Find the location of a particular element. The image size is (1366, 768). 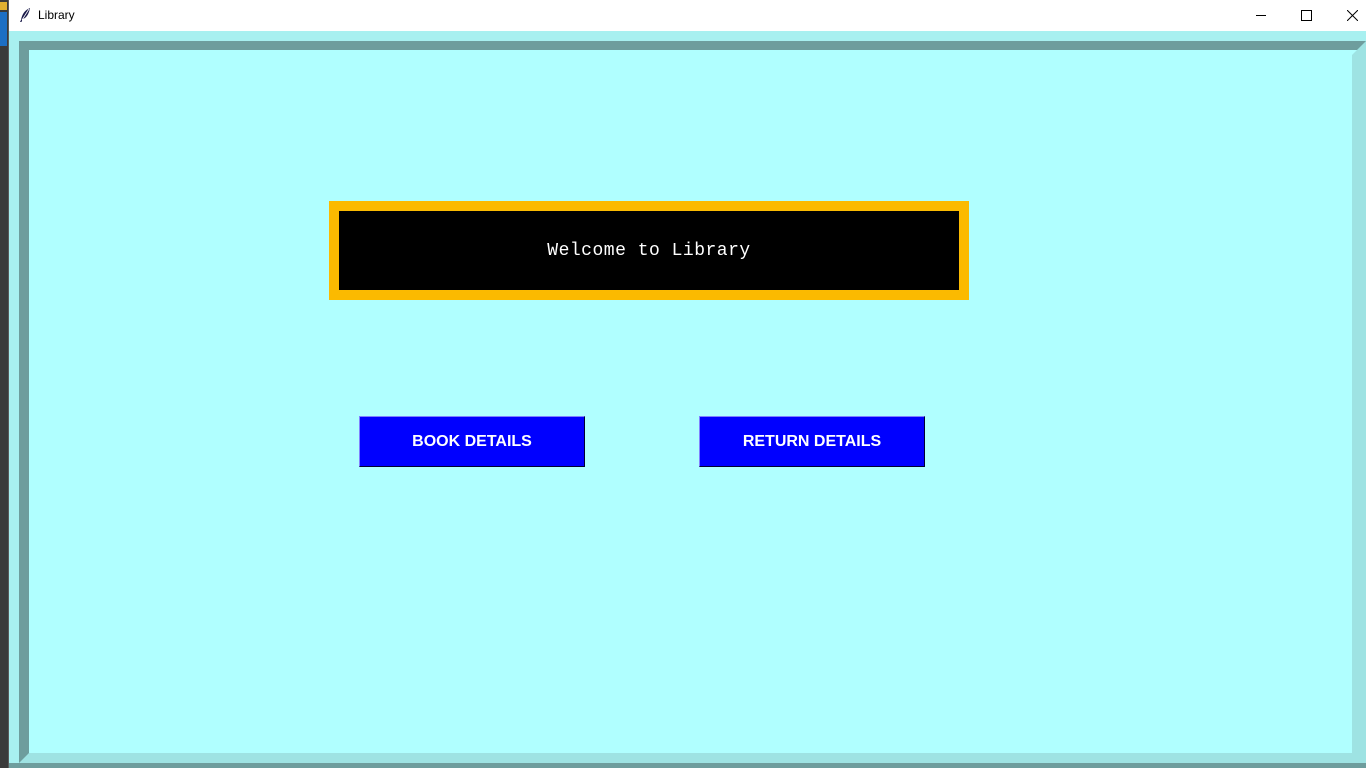

frame-bevel-top is located at coordinates (692, 45).